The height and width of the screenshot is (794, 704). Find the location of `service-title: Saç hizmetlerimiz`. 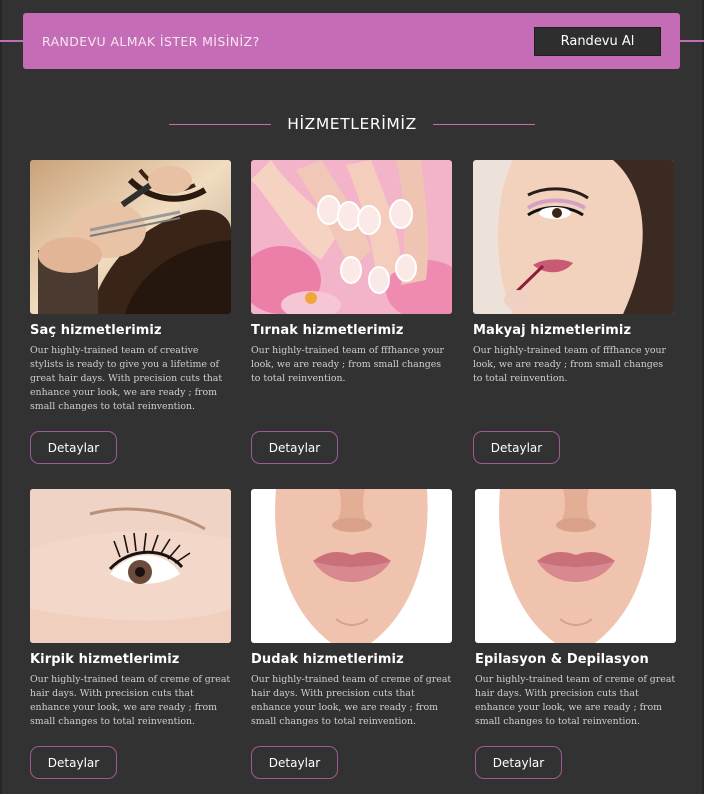

service-title: Saç hizmetlerimiz is located at coordinates (96, 330).